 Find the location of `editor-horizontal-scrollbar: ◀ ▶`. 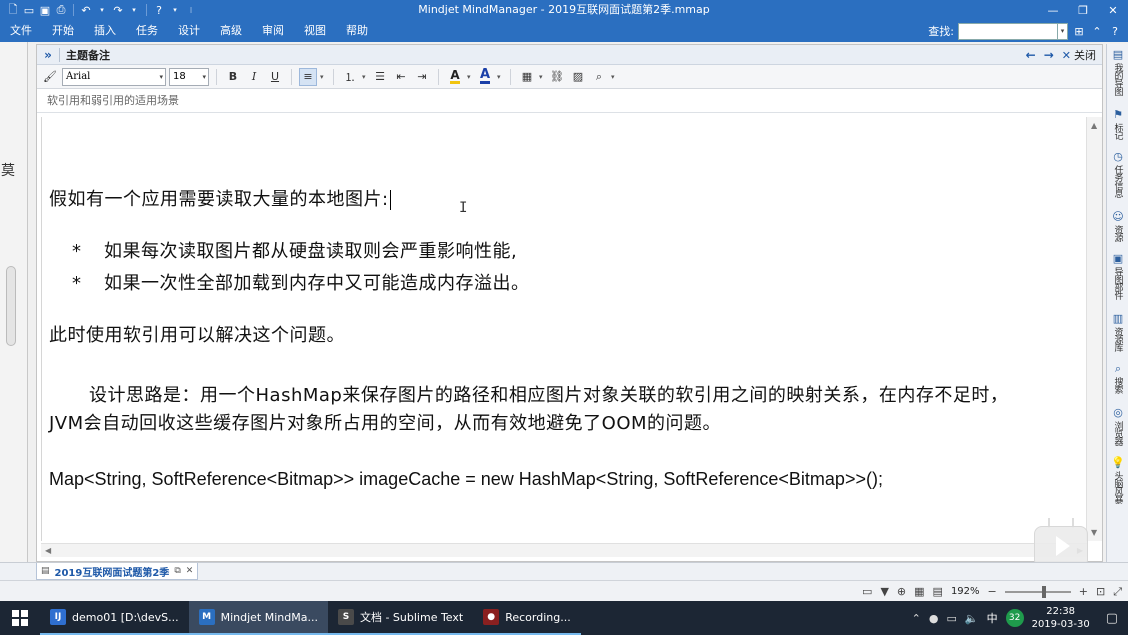

editor-horizontal-scrollbar: ◀ ▶ is located at coordinates (564, 550).